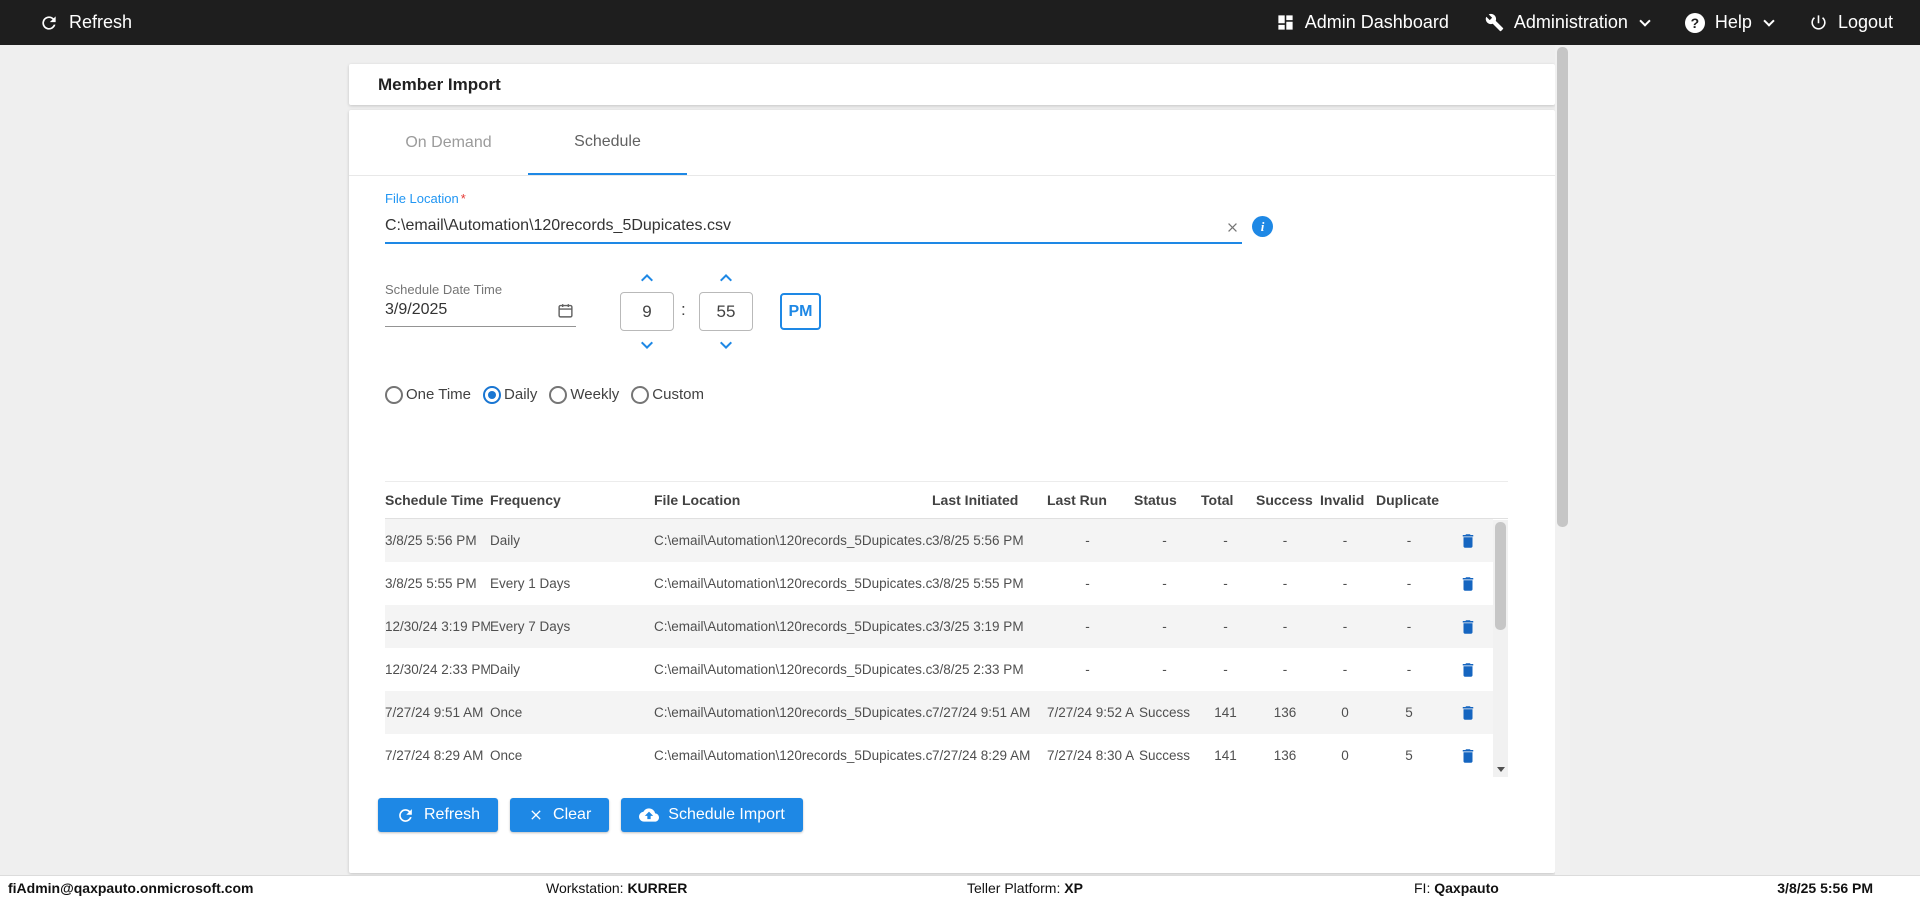  What do you see at coordinates (1285, 712) in the screenshot?
I see `table-cell: 136` at bounding box center [1285, 712].